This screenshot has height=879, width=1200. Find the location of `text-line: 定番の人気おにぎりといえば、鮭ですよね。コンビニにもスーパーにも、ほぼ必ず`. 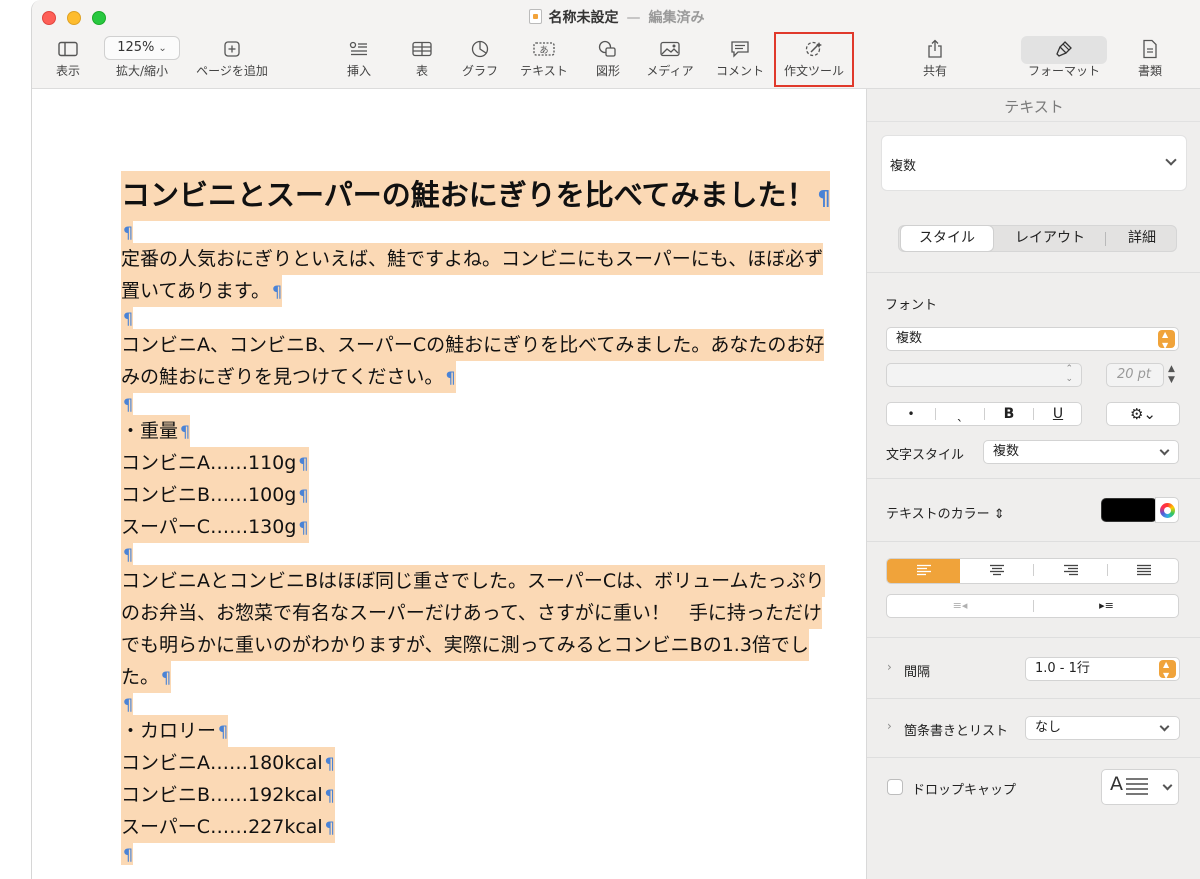

text-line: 定番の人気おにぎりといえば、鮭ですよね。コンビニにもスーパーにも、ほぼ必ず is located at coordinates (472, 259).